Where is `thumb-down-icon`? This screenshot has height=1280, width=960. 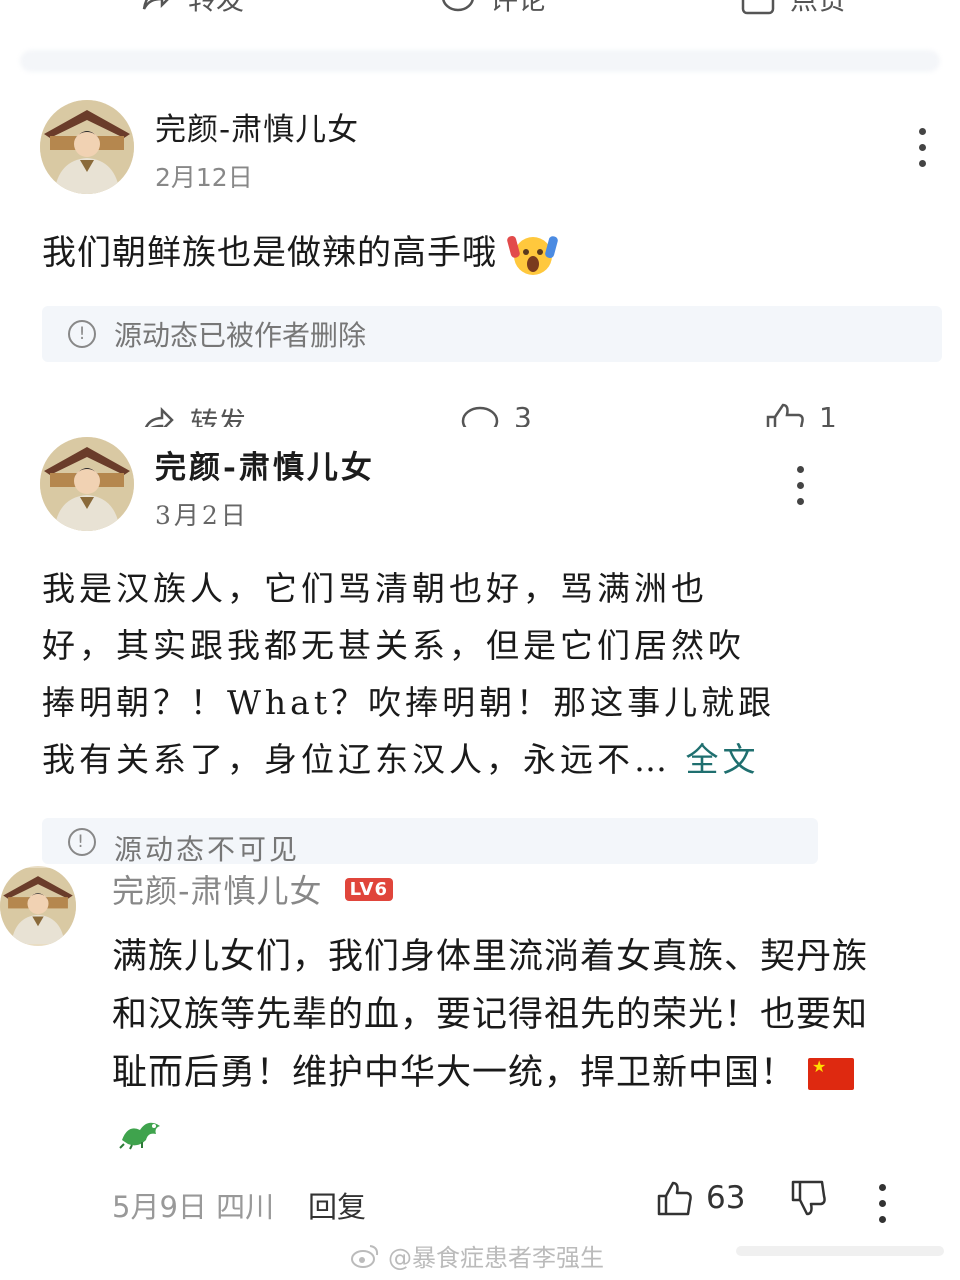
thumb-down-icon is located at coordinates (808, 1198).